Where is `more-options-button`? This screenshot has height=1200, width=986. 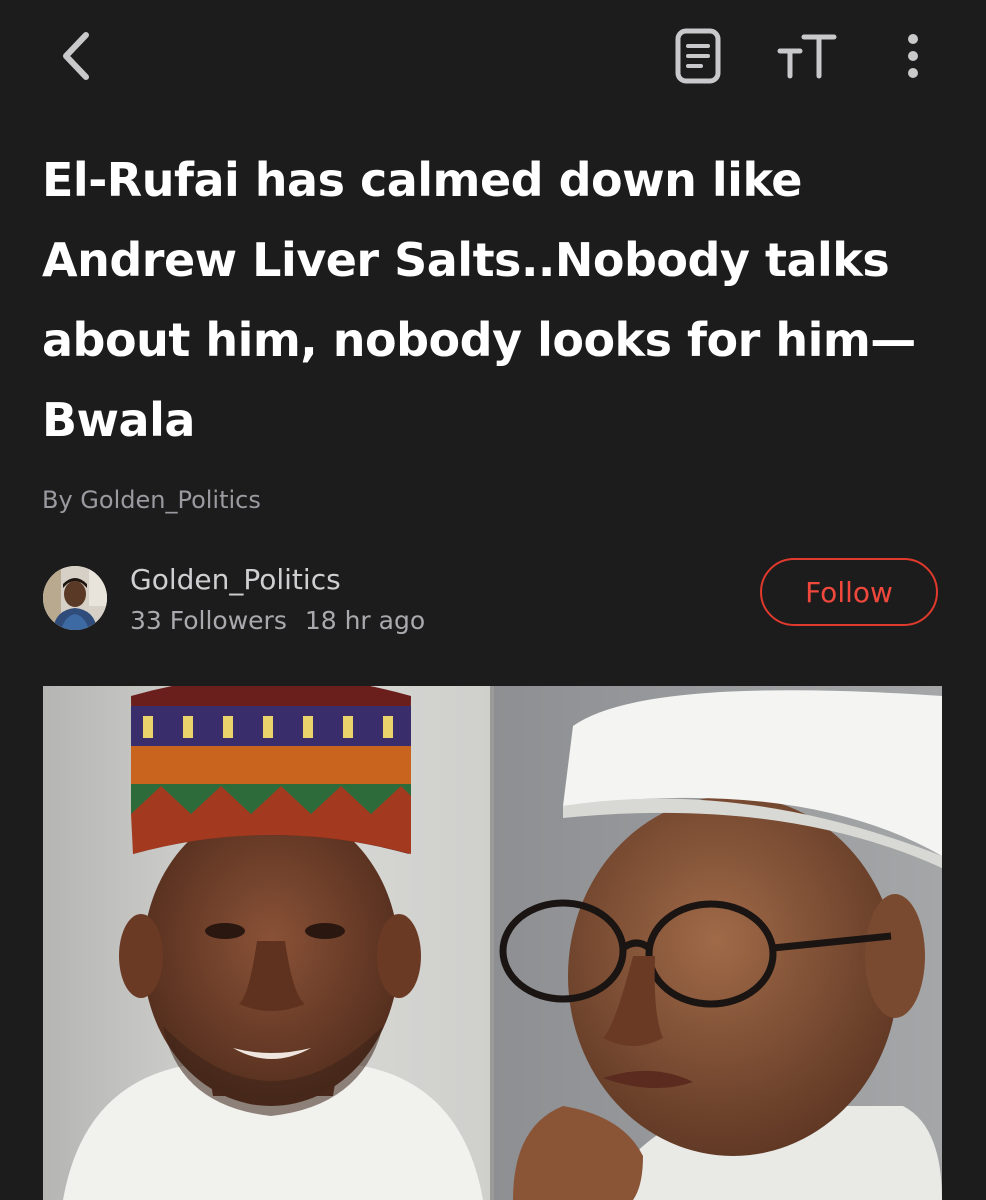
more-options-button is located at coordinates (913, 56).